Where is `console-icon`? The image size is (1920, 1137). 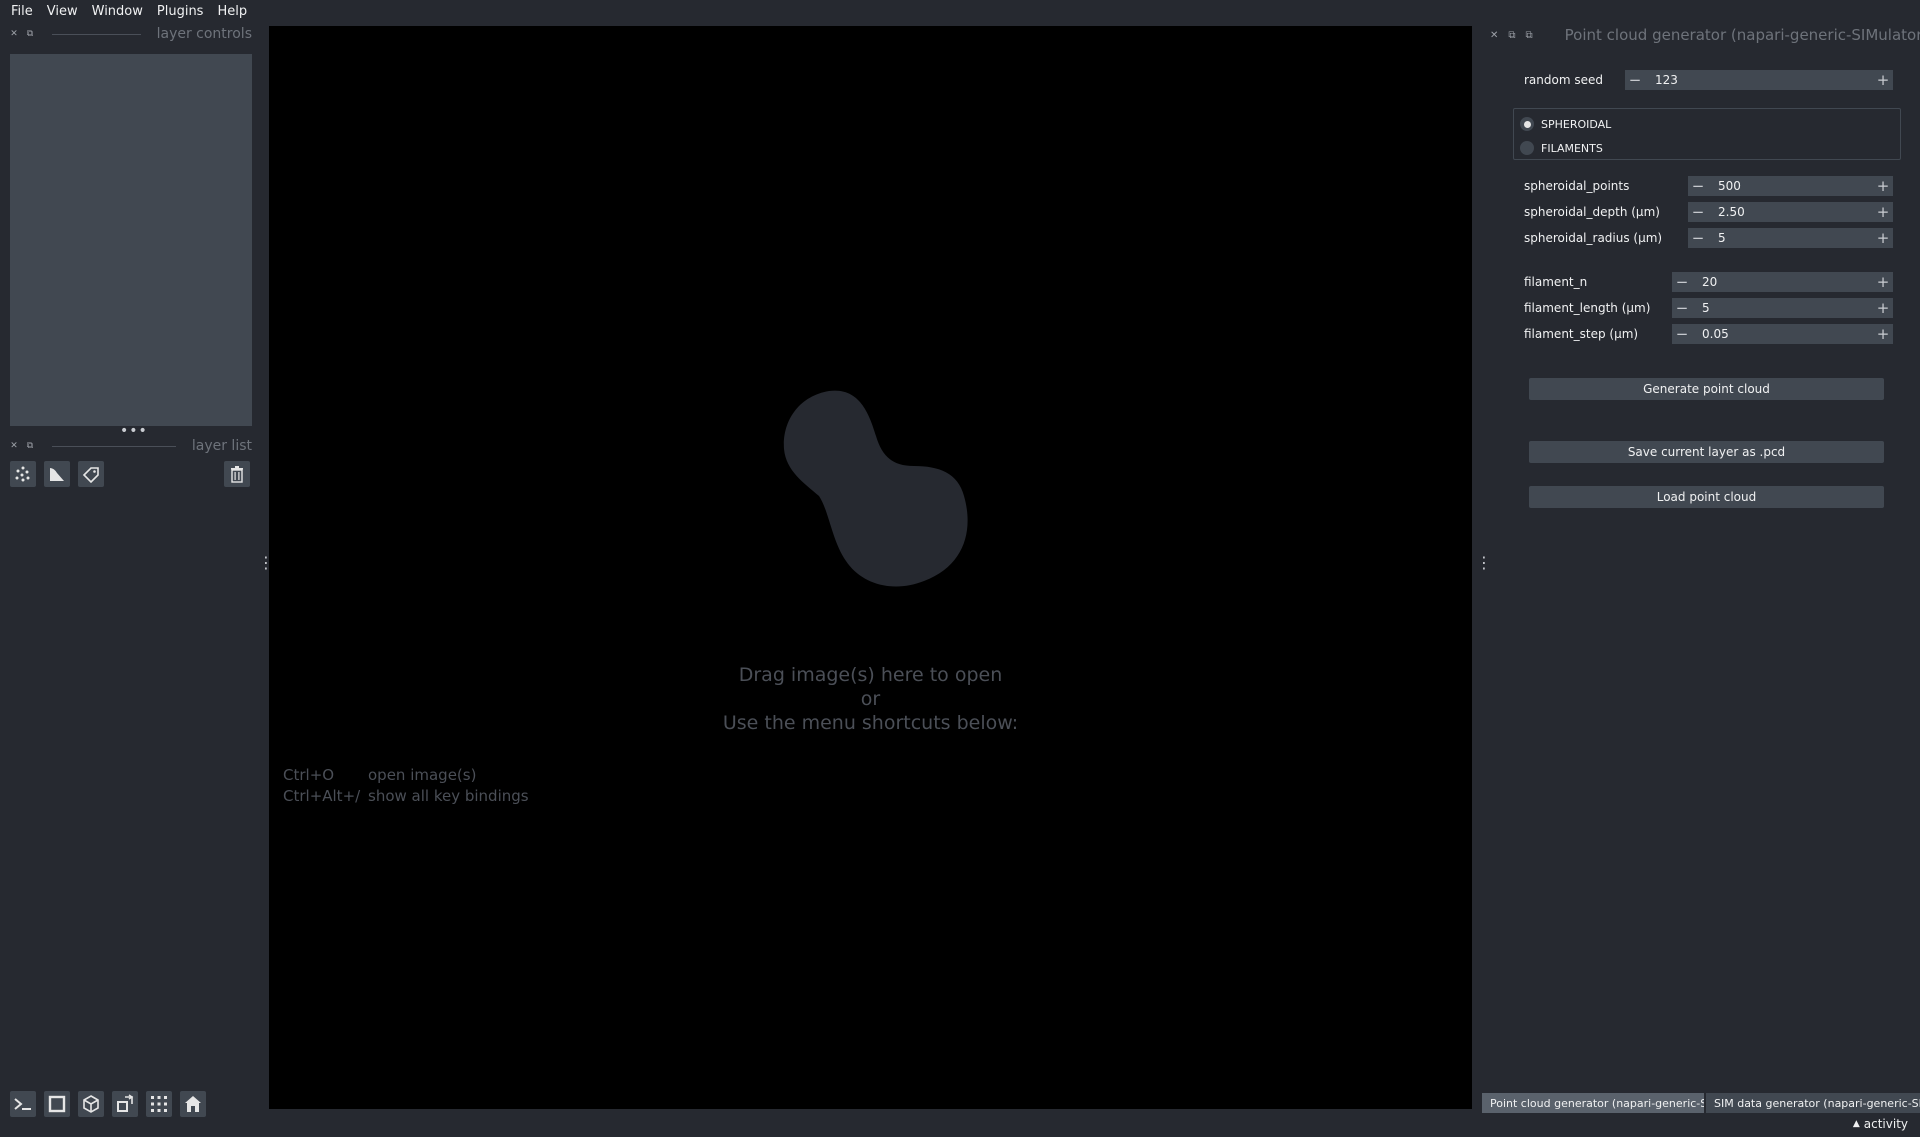 console-icon is located at coordinates (22, 1104).